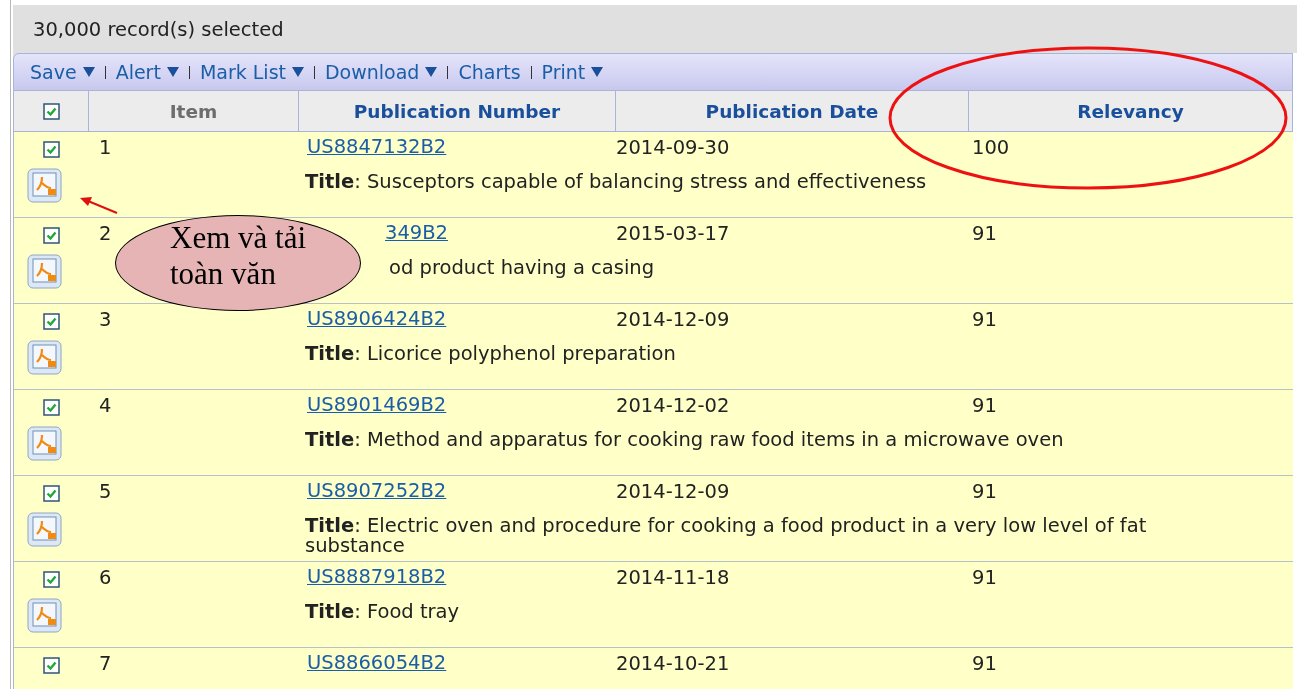  What do you see at coordinates (251, 72) in the screenshot?
I see `toolbar-menu: Mark List` at bounding box center [251, 72].